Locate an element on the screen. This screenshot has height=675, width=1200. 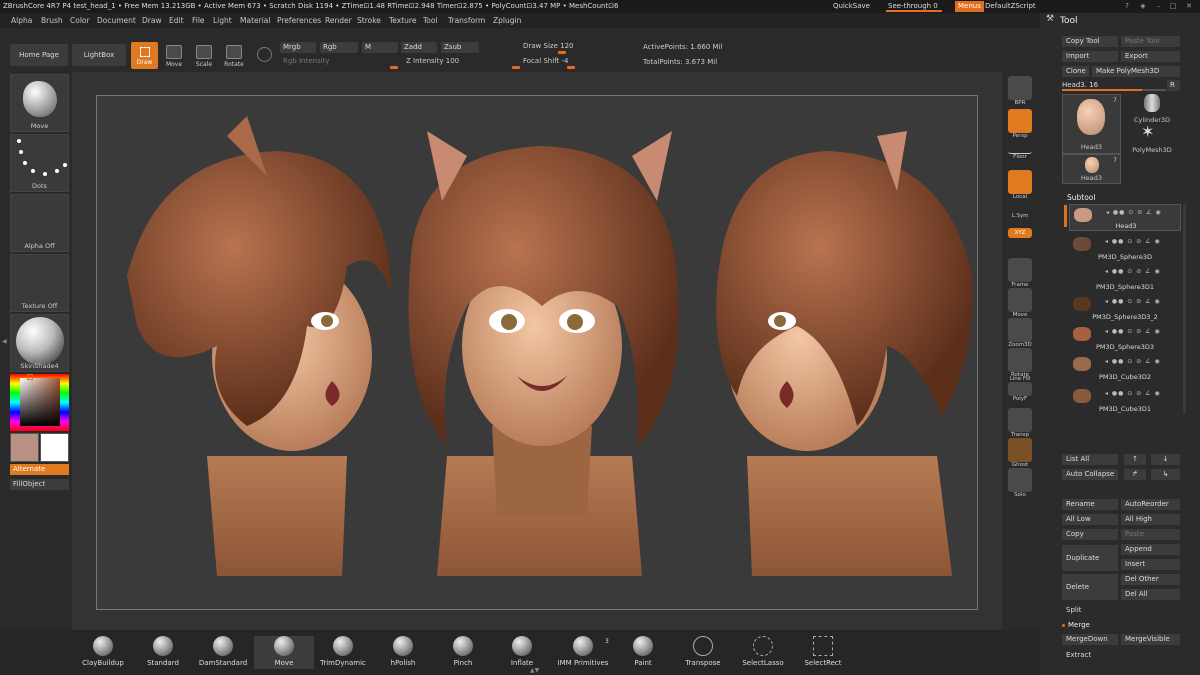
split-header: Split is located at coordinates (1121, 610).